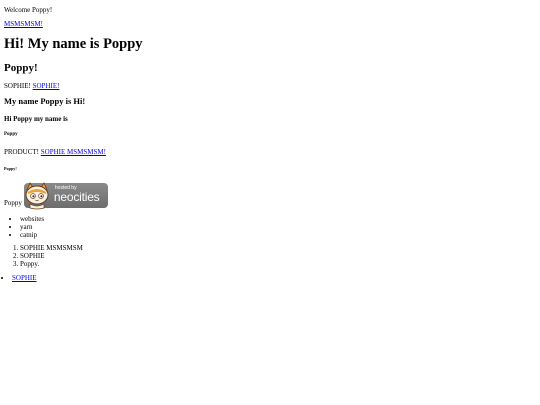  What do you see at coordinates (45, 101) in the screenshot?
I see `heading-3: My name Poppy is Hi!` at bounding box center [45, 101].